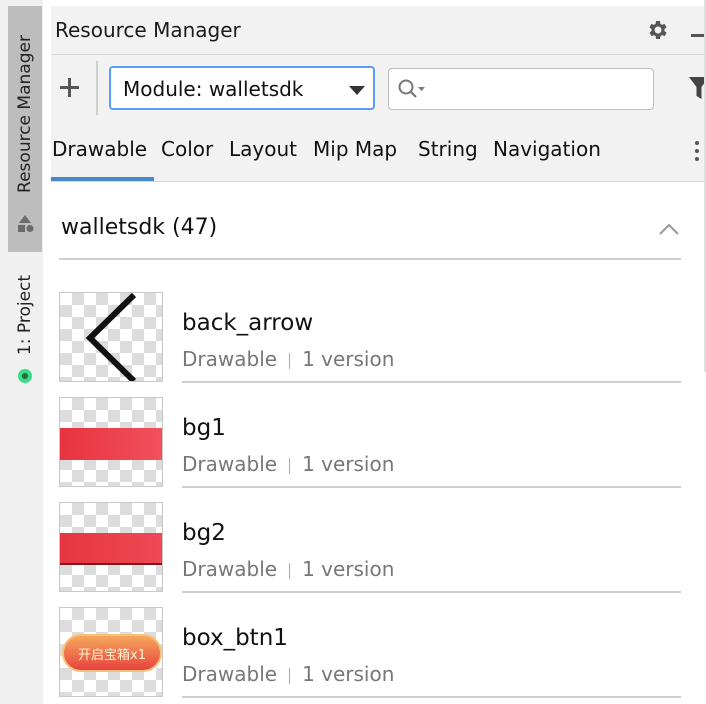 Image resolution: width=706 pixels, height=704 pixels. I want to click on project-side-label: 1: Project, so click(25, 314).